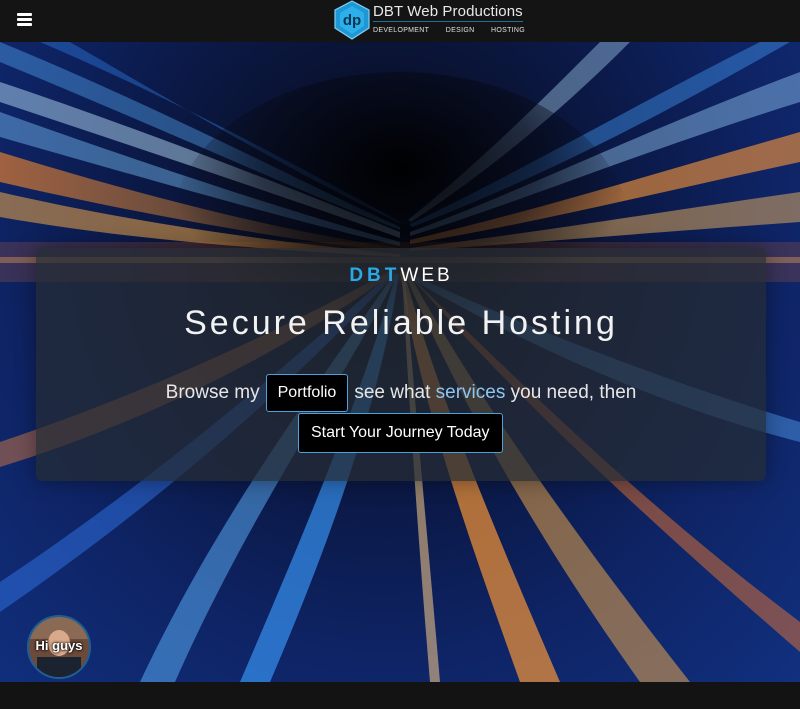 The height and width of the screenshot is (709, 800). What do you see at coordinates (573, 392) in the screenshot?
I see `browse-suffix: you need, then` at bounding box center [573, 392].